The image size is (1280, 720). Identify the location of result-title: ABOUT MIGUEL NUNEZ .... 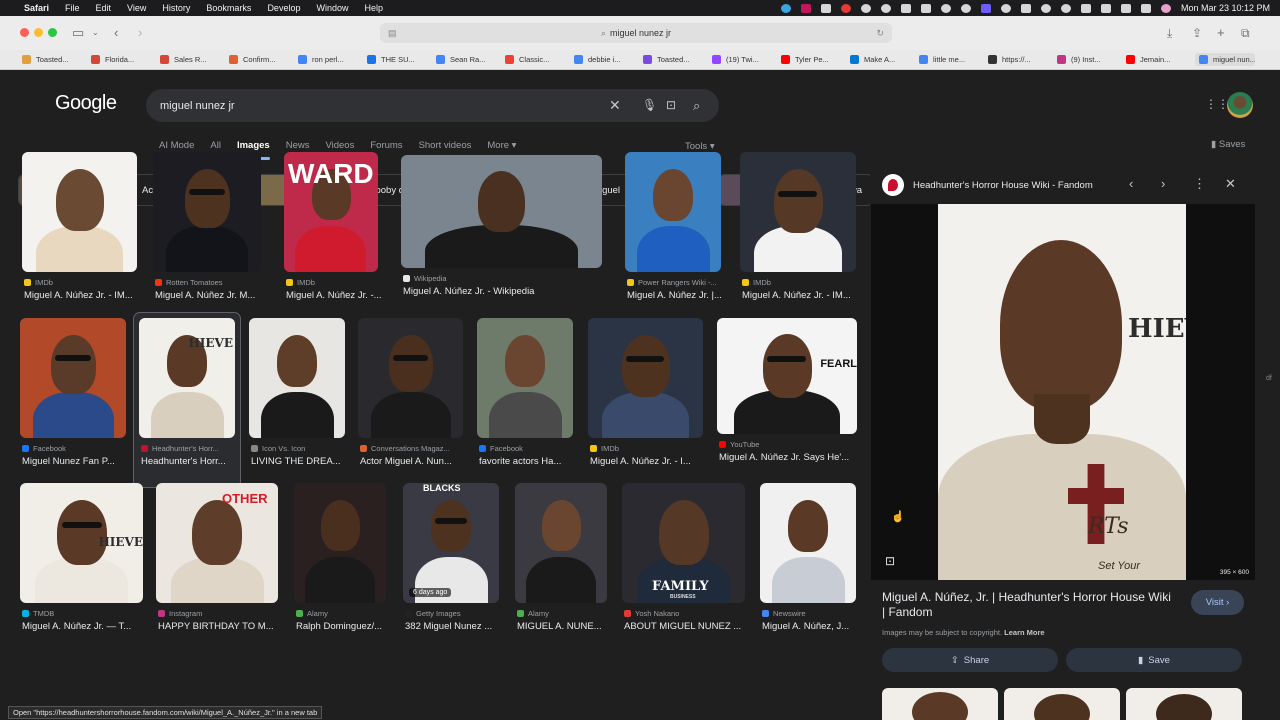
(688, 626).